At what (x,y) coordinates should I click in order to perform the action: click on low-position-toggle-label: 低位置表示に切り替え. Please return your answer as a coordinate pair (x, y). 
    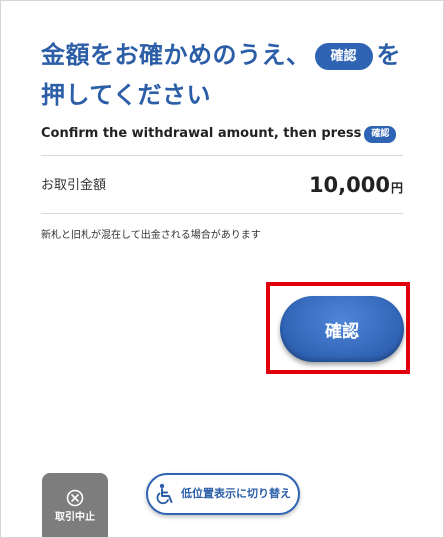
    Looking at the image, I should click on (236, 493).